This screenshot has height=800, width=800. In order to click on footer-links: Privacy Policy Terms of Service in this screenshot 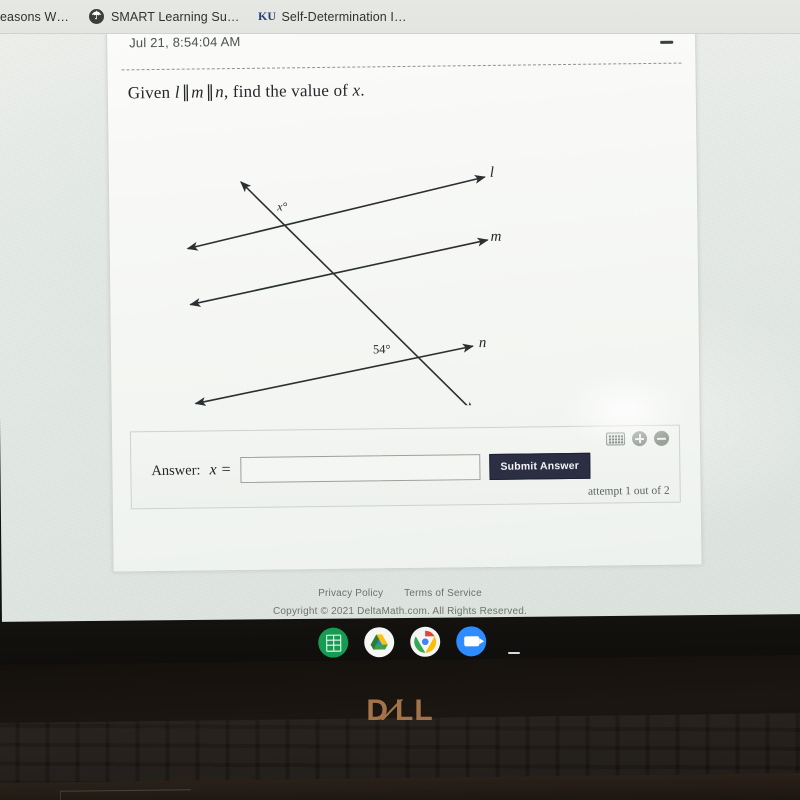, I will do `click(400, 593)`.